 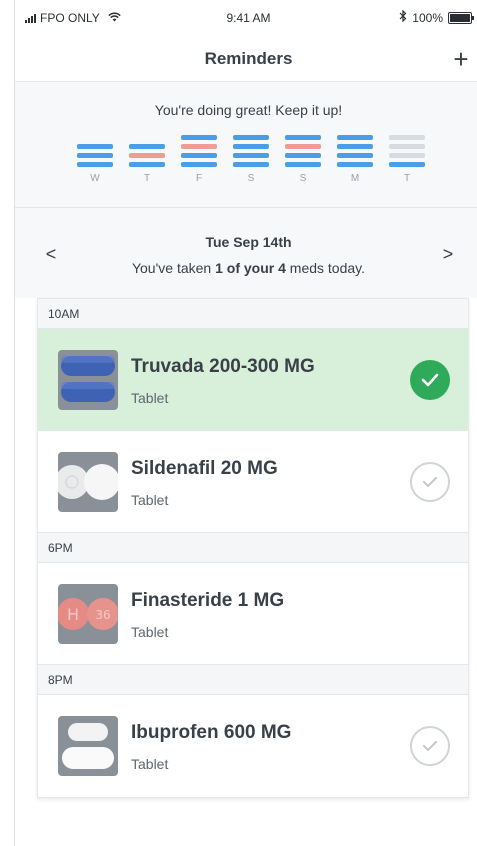 I want to click on streak-day: W, so click(x=95, y=159).